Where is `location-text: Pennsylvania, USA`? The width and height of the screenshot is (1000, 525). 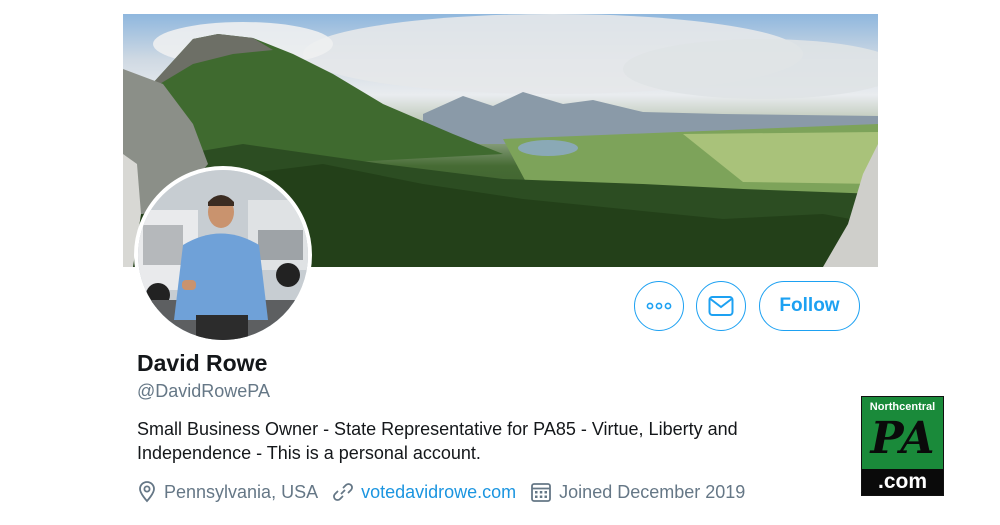 location-text: Pennsylvania, USA is located at coordinates (241, 491).